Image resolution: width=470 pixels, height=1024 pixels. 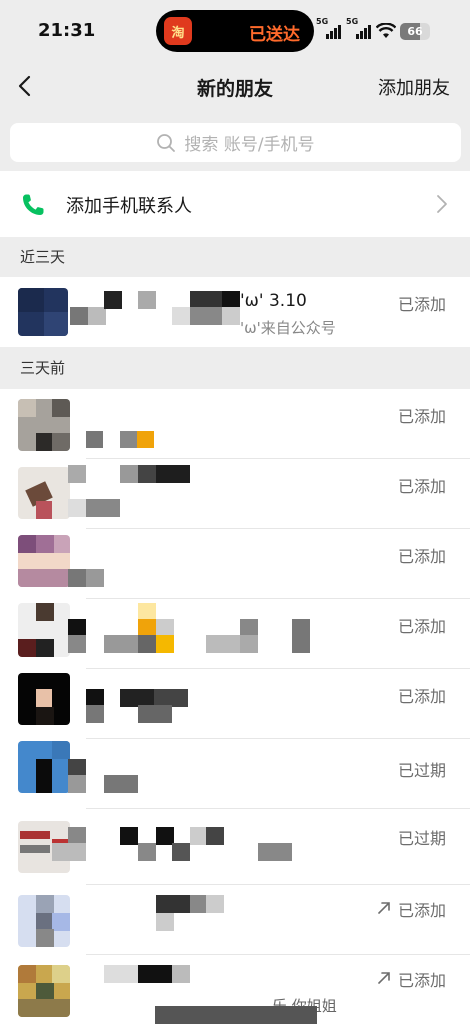 What do you see at coordinates (414, 87) in the screenshot?
I see `add-friend-button: 添加朋友` at bounding box center [414, 87].